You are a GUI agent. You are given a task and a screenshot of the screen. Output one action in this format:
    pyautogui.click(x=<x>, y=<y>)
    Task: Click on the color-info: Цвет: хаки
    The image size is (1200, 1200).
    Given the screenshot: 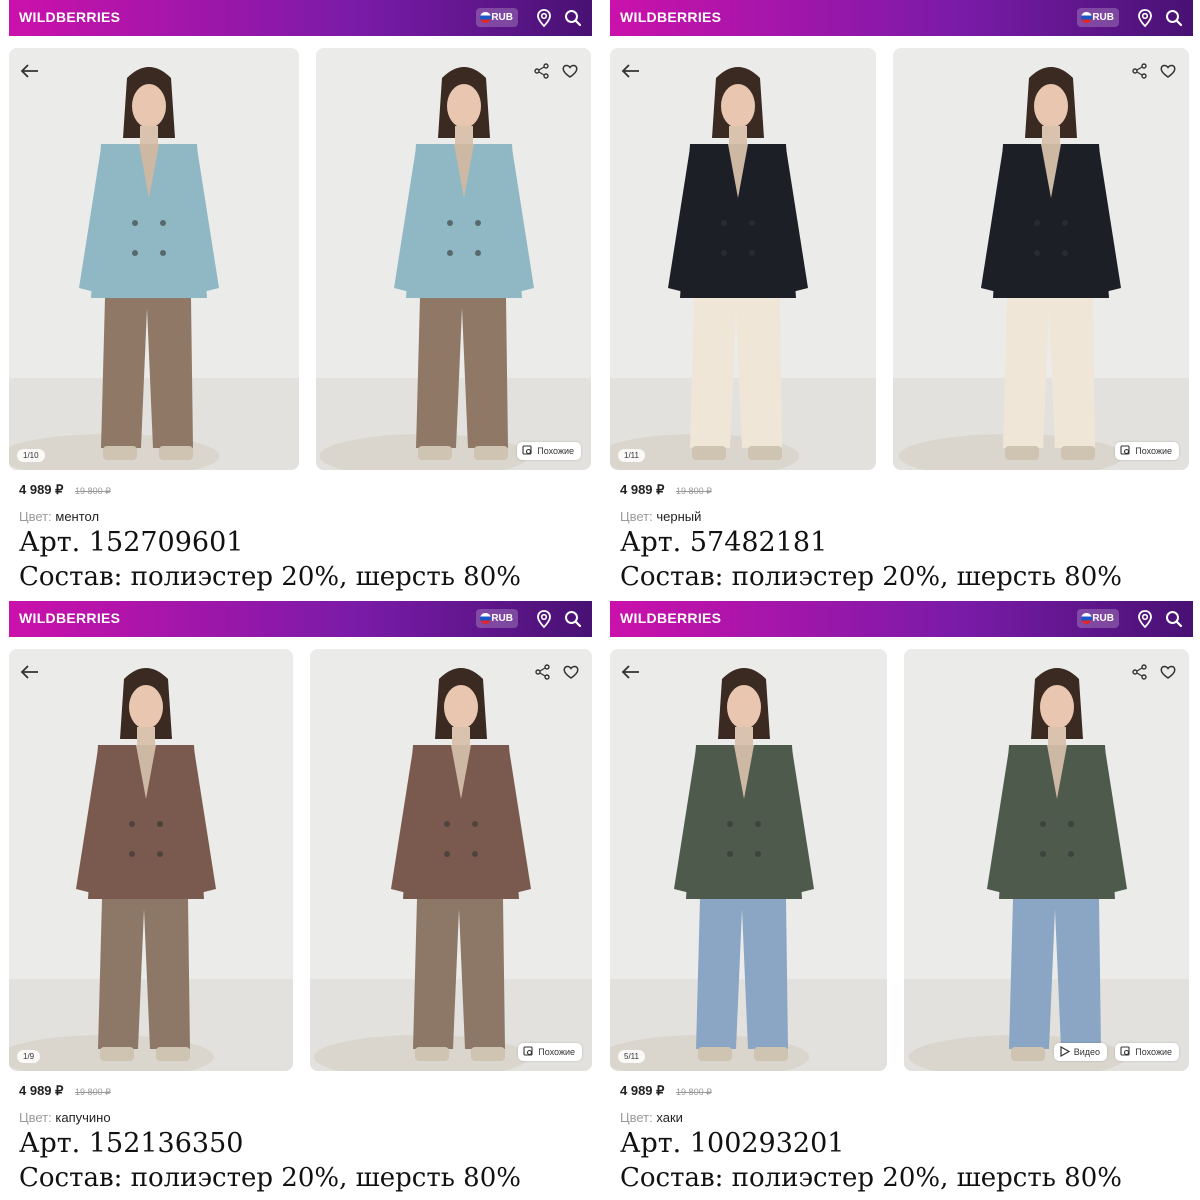 What is the action you would take?
    pyautogui.click(x=651, y=1117)
    